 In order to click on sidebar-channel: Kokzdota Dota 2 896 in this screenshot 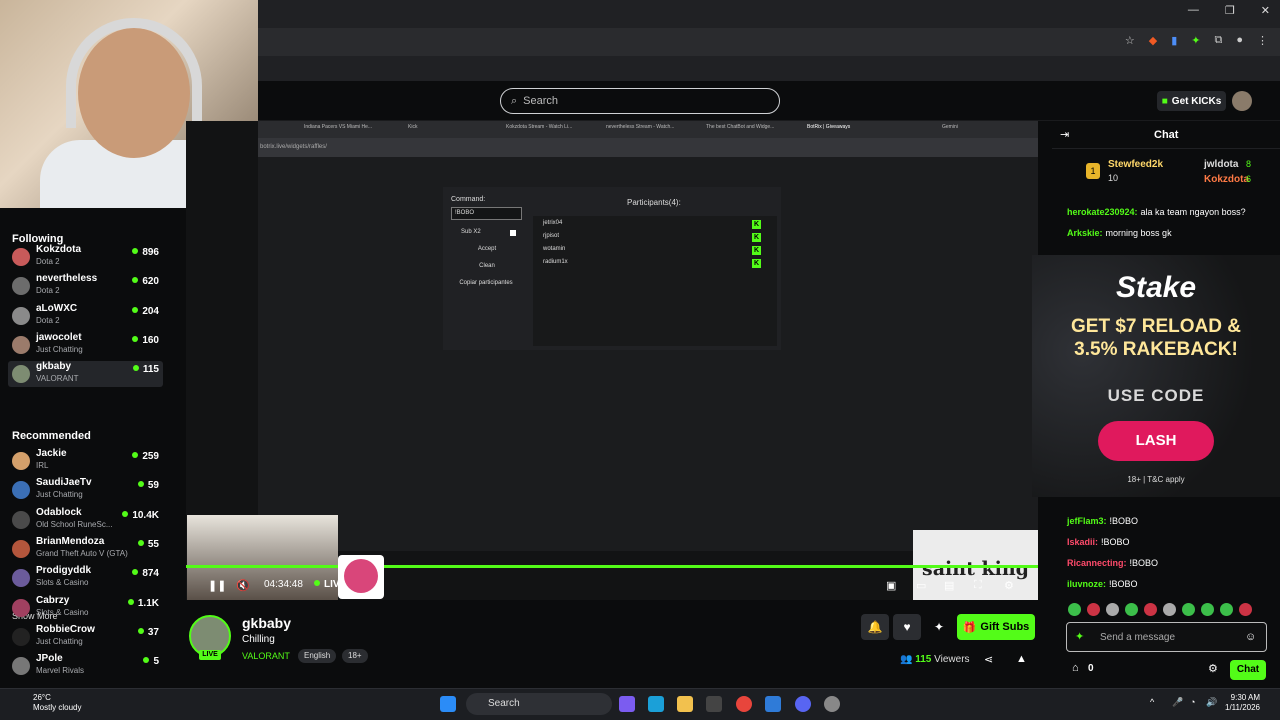, I will do `click(85, 257)`.